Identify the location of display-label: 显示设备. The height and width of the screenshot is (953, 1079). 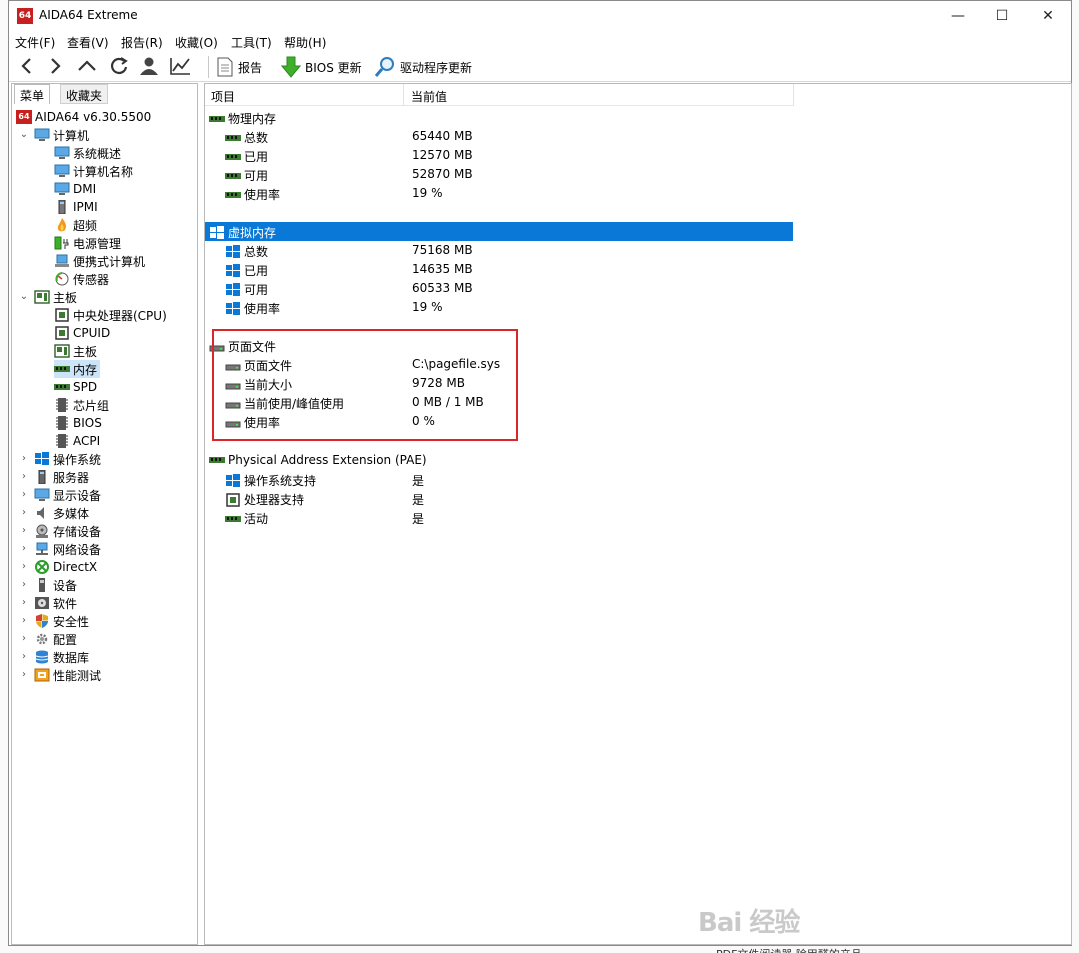
(77, 495).